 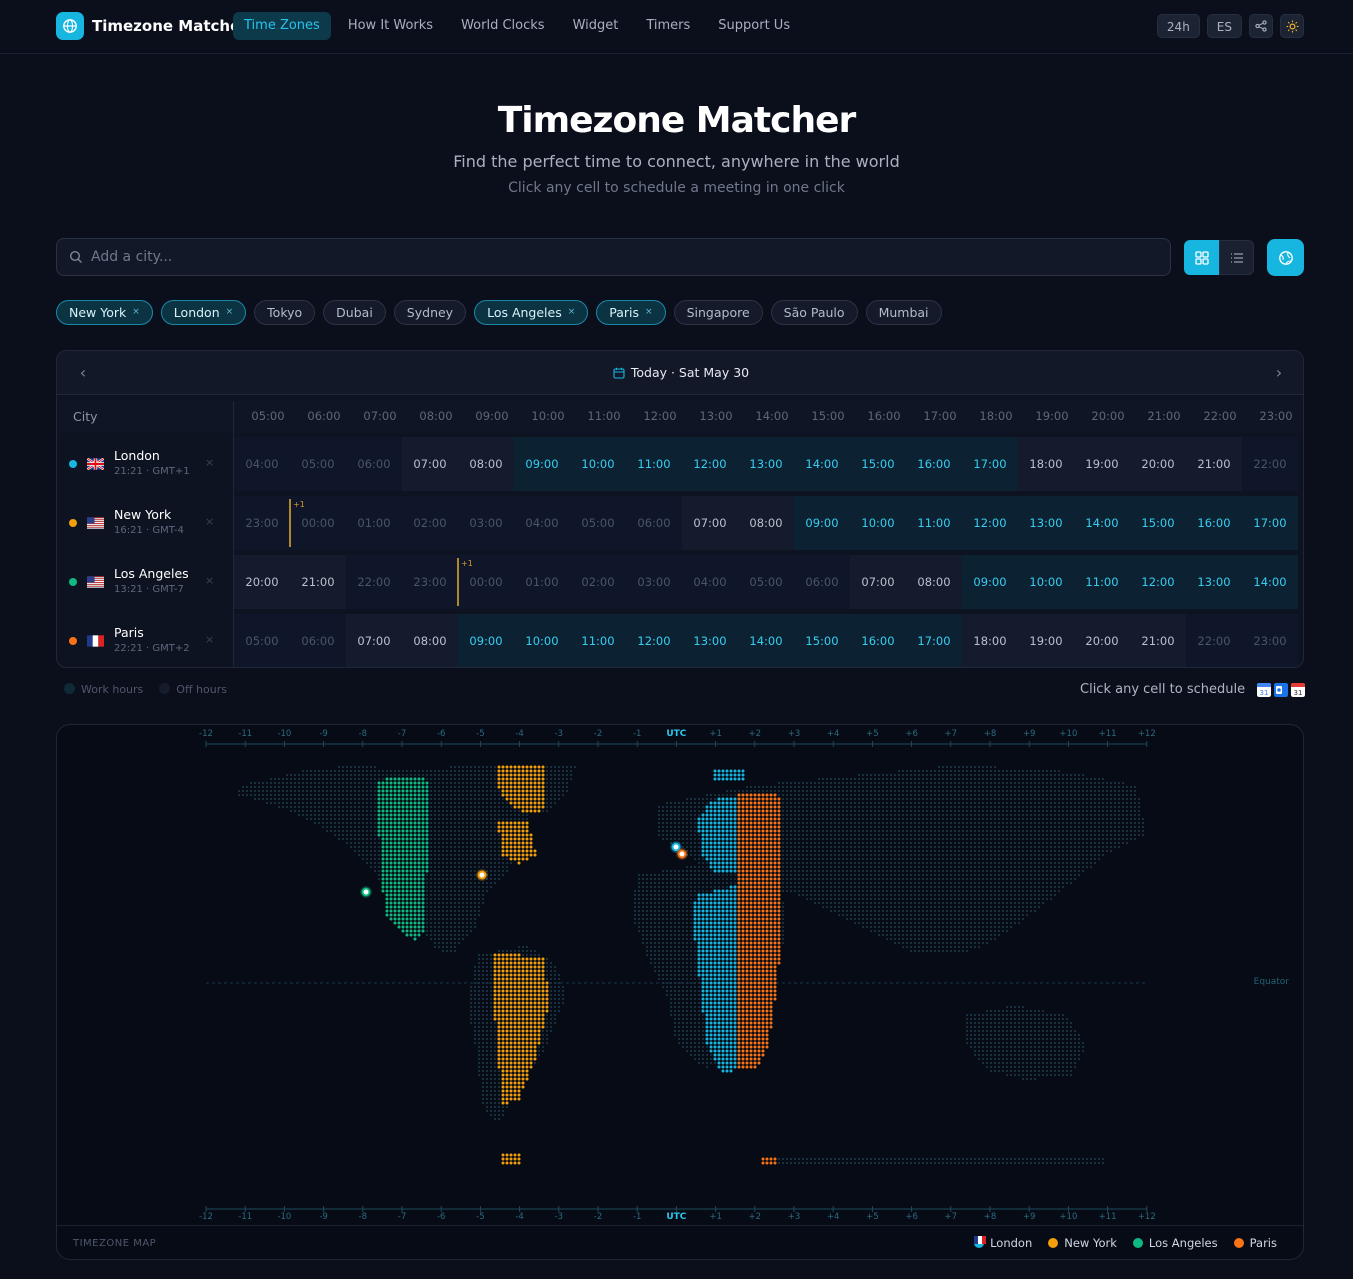 What do you see at coordinates (613, 257) in the screenshot?
I see `city-search` at bounding box center [613, 257].